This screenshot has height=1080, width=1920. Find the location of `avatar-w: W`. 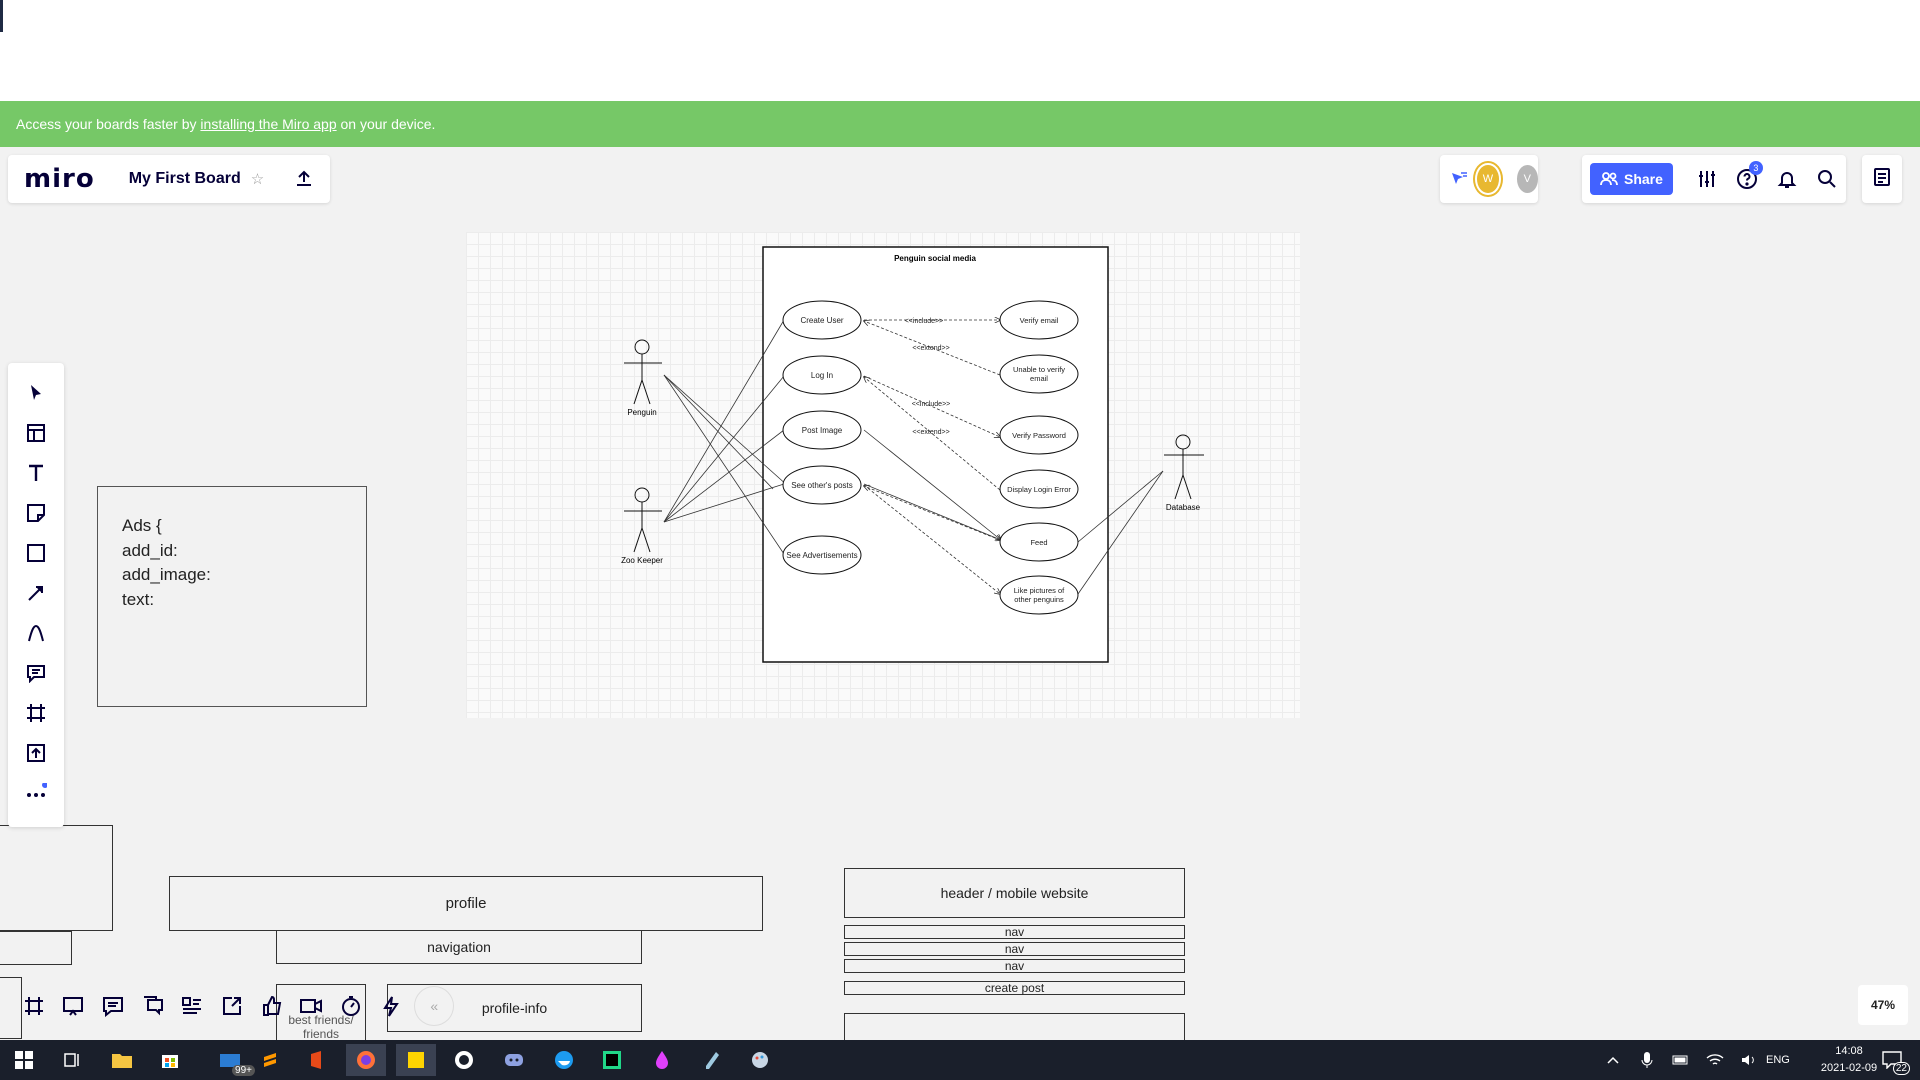

avatar-w: W is located at coordinates (1488, 179).